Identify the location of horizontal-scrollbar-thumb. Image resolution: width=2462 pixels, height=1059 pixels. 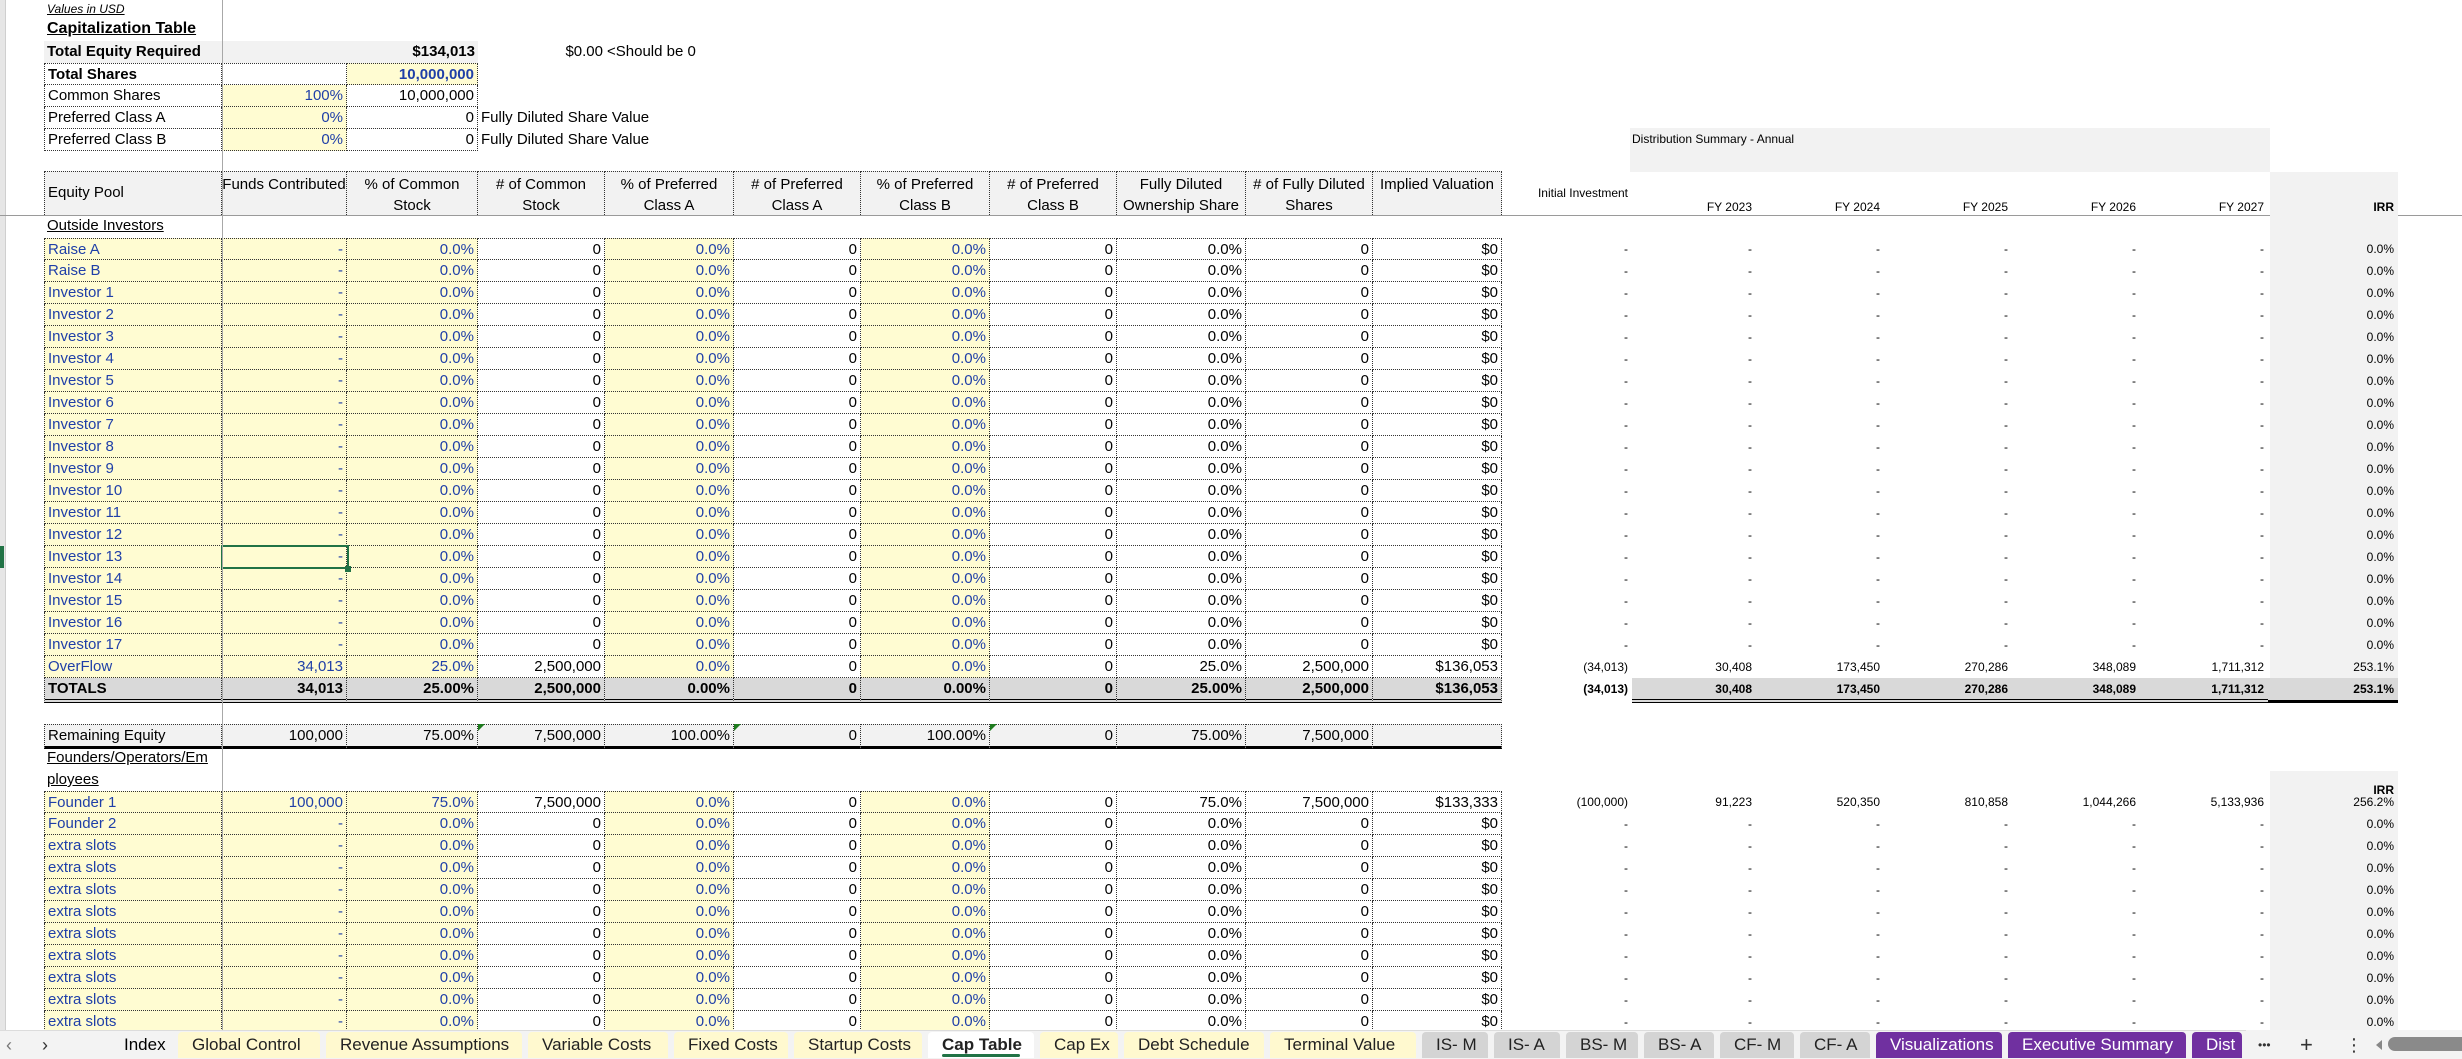
(2425, 1044).